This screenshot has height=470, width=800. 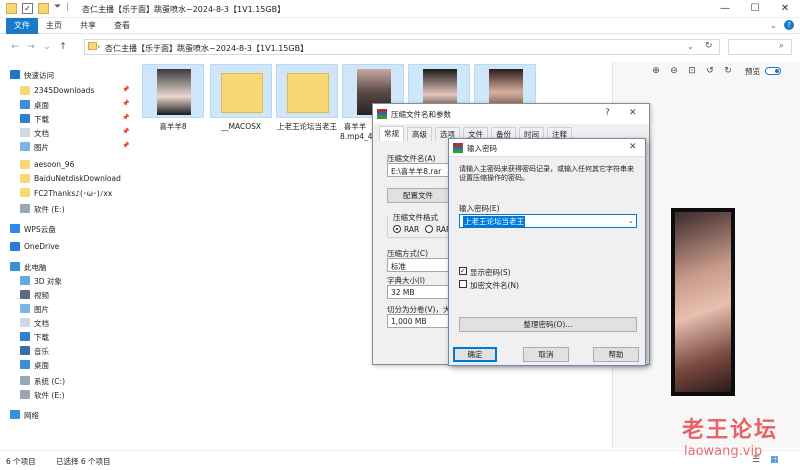 What do you see at coordinates (728, 71) in the screenshot?
I see `rotate-right-icon: ↻` at bounding box center [728, 71].